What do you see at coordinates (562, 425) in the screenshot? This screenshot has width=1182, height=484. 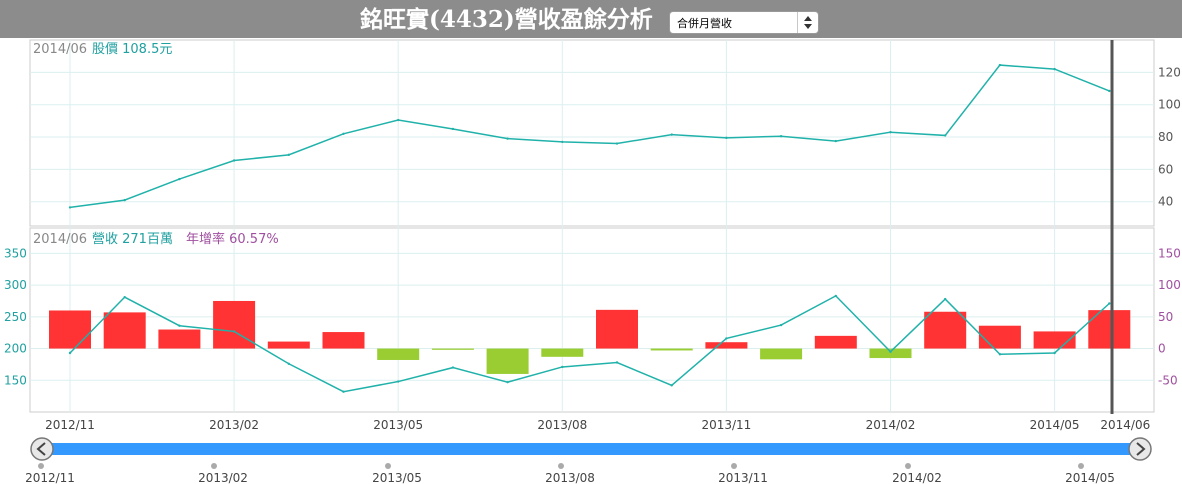 I see `x-tick-label: 2013/08` at bounding box center [562, 425].